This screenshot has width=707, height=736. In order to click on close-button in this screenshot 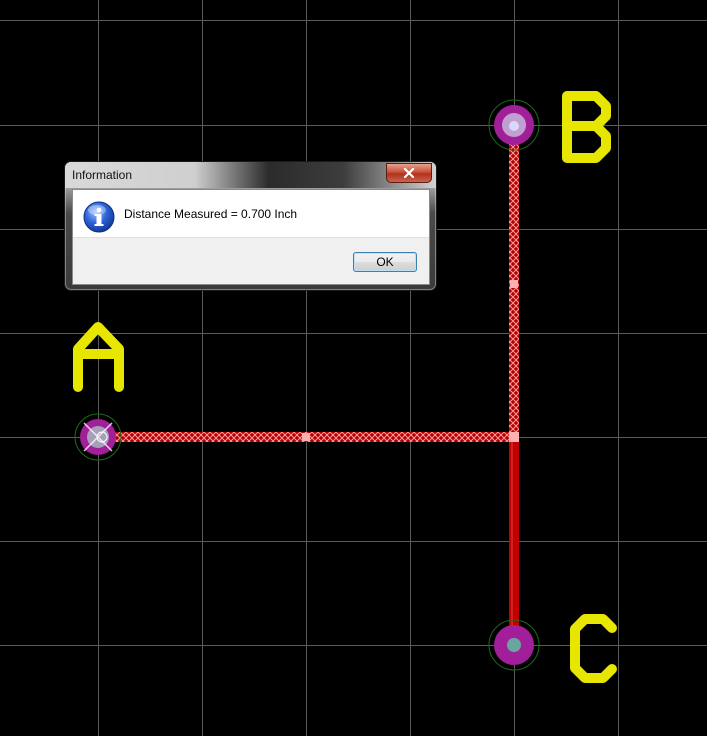, I will do `click(409, 173)`.